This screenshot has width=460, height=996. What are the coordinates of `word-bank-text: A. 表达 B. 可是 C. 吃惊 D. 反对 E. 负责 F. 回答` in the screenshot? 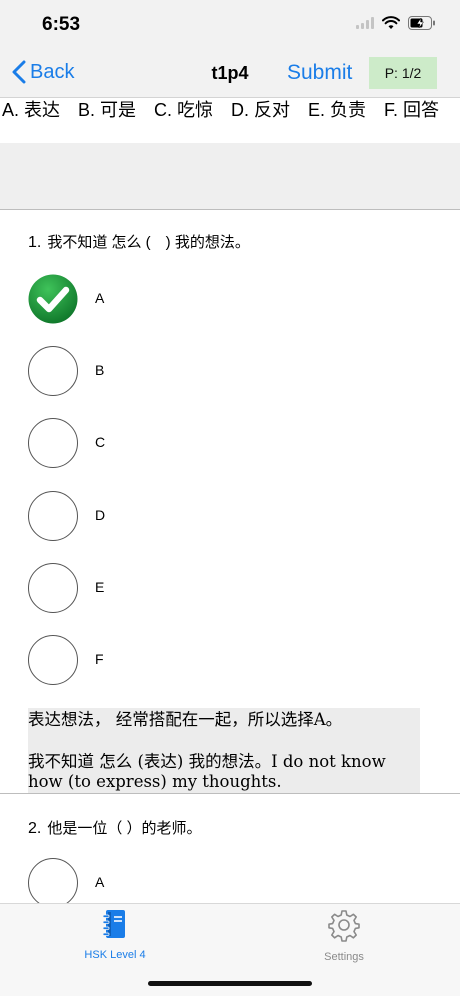 It's located at (224, 110).